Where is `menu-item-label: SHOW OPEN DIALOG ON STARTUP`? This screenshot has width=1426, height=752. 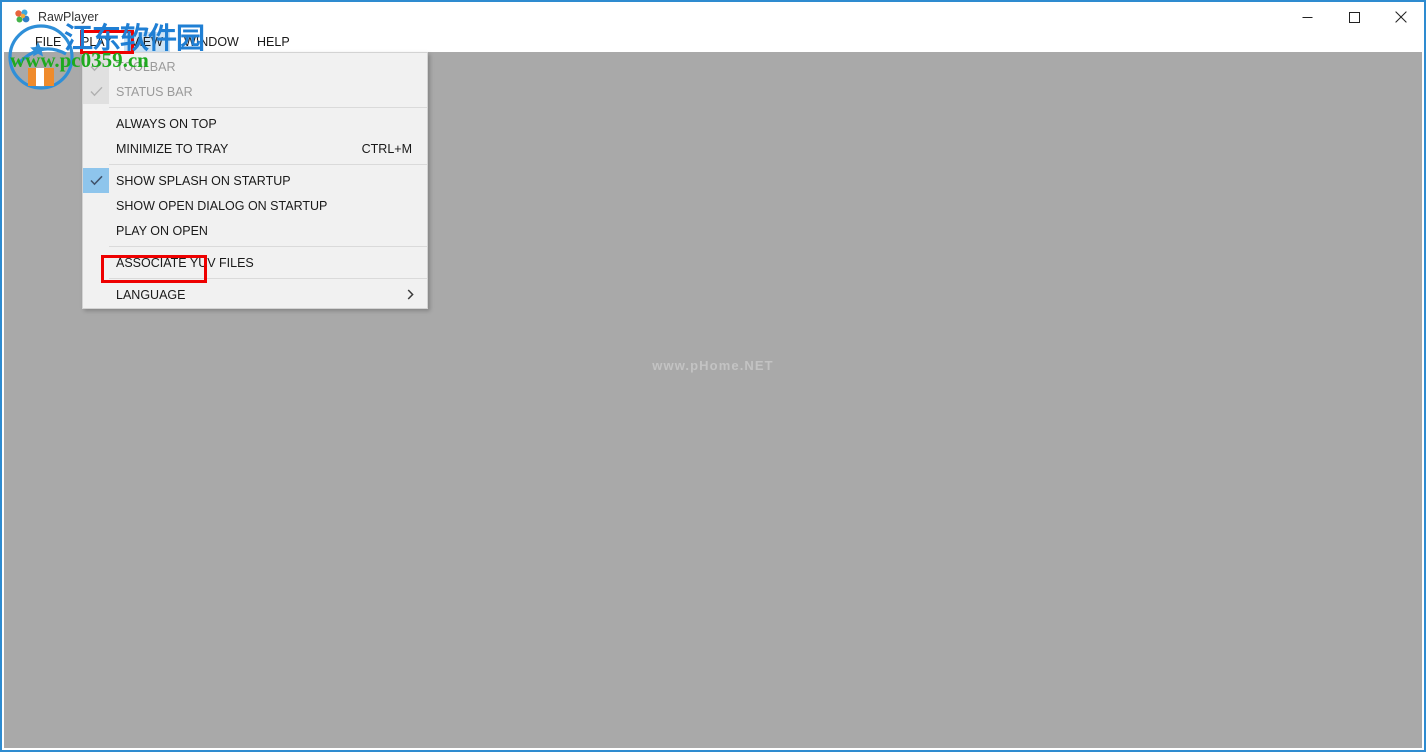 menu-item-label: SHOW OPEN DIALOG ON STARTUP is located at coordinates (222, 205).